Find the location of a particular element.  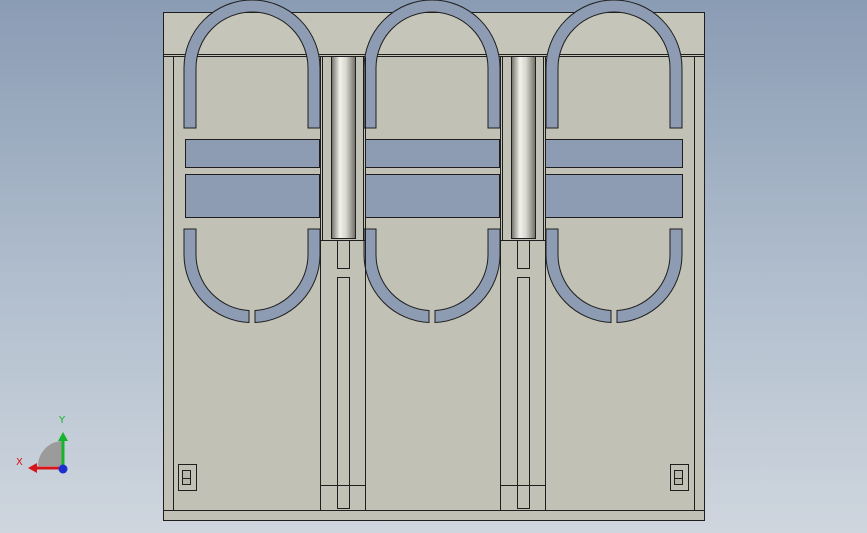

slot-upper-left is located at coordinates (252, 153).